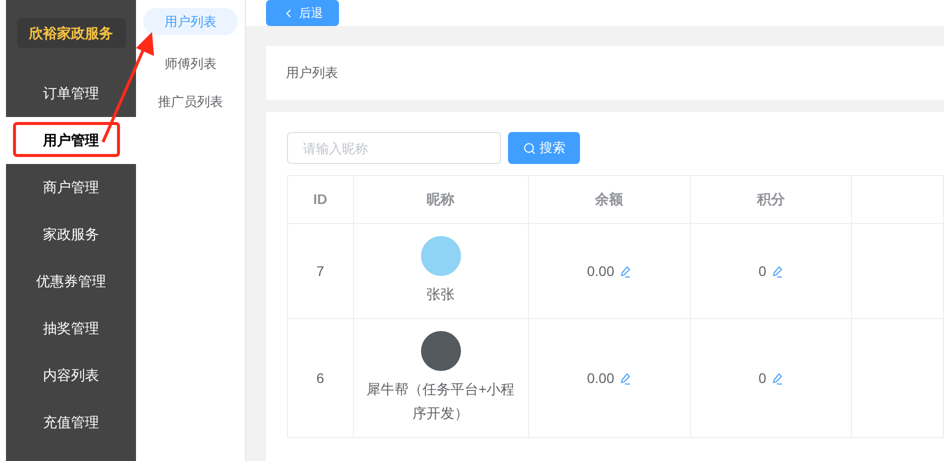  I want to click on sidebar-item: 抽奖管理, so click(71, 328).